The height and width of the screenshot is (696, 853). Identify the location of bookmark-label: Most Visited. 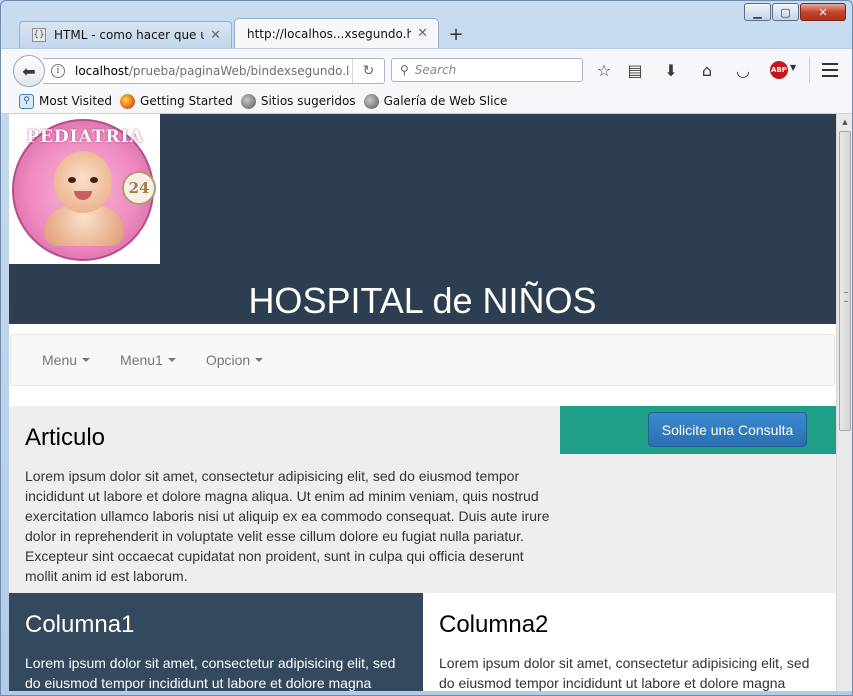
(76, 101).